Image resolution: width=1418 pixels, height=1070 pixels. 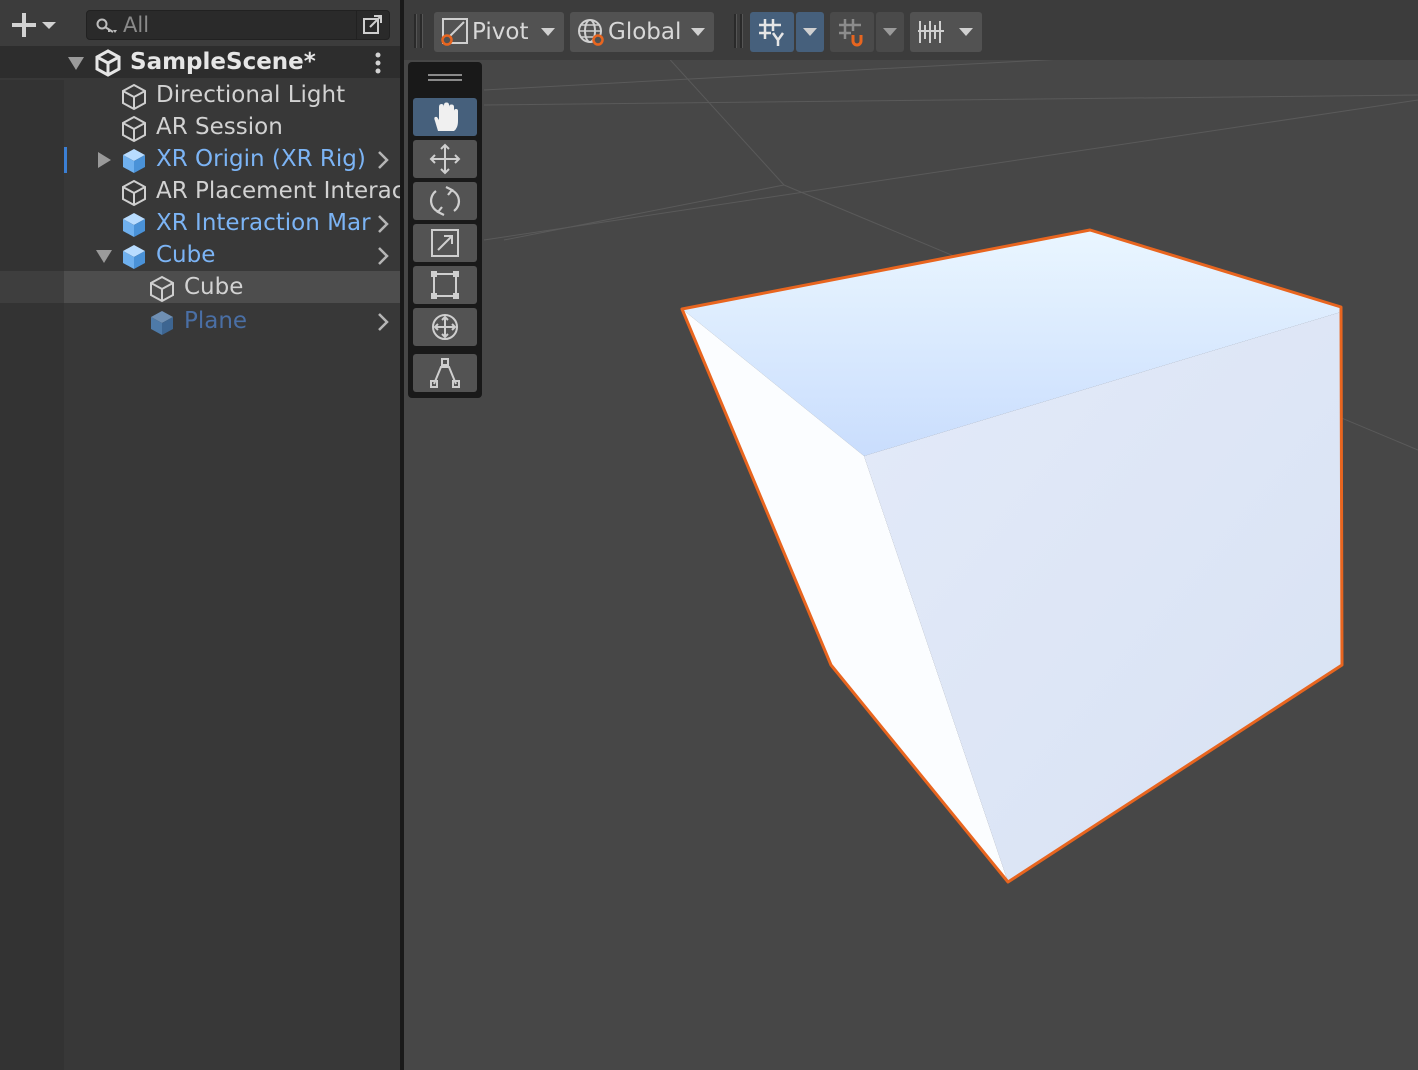 I want to click on grid-snap-menu, so click(x=810, y=32).